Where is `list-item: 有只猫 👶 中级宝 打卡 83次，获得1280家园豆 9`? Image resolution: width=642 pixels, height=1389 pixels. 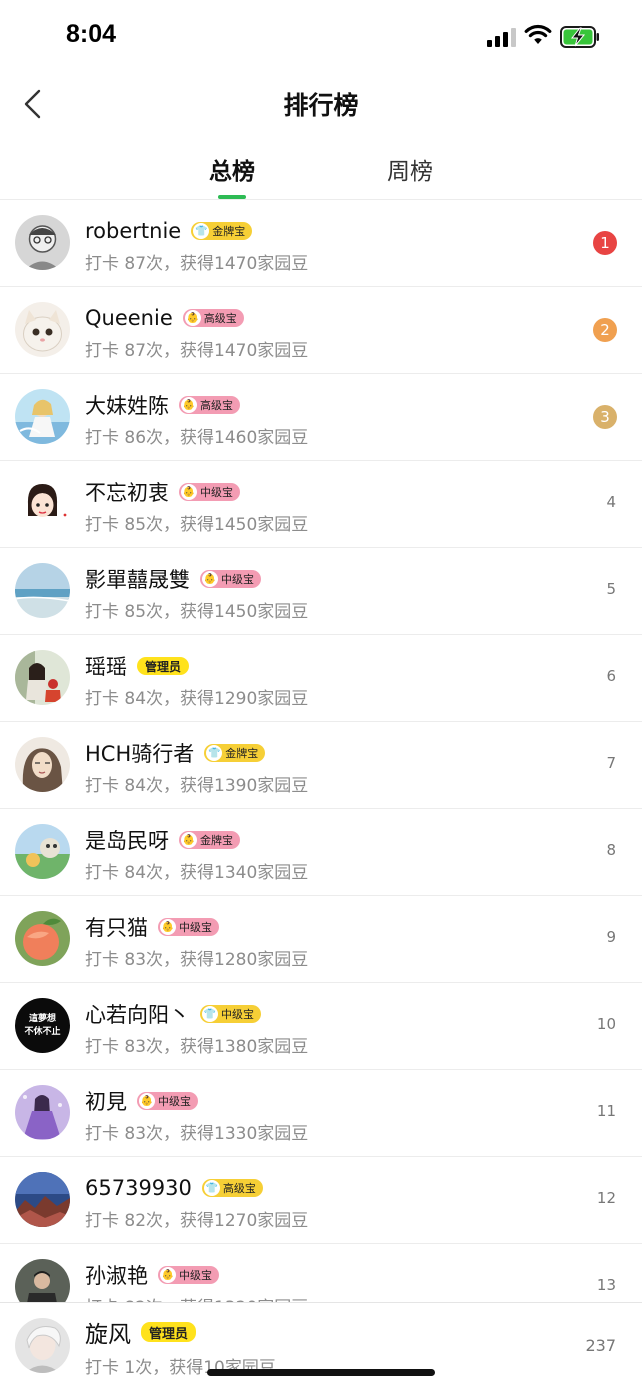 list-item: 有只猫 👶 中级宝 打卡 83次，获得1280家园豆 9 is located at coordinates (321, 939).